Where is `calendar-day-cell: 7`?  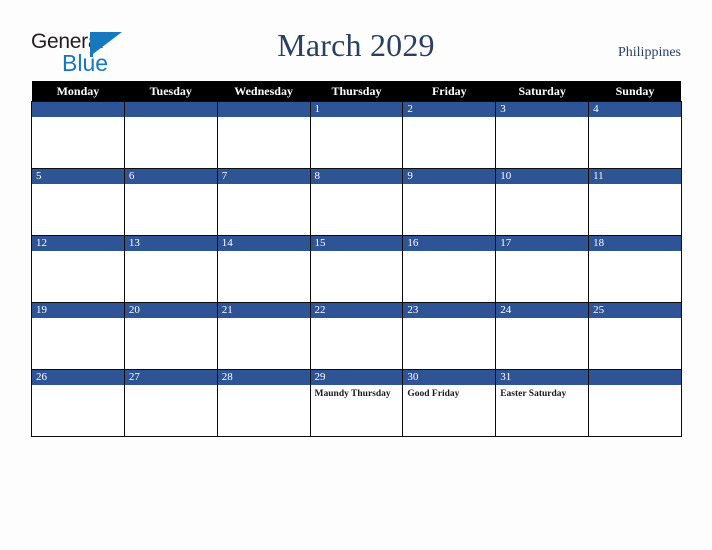
calendar-day-cell: 7 is located at coordinates (263, 202).